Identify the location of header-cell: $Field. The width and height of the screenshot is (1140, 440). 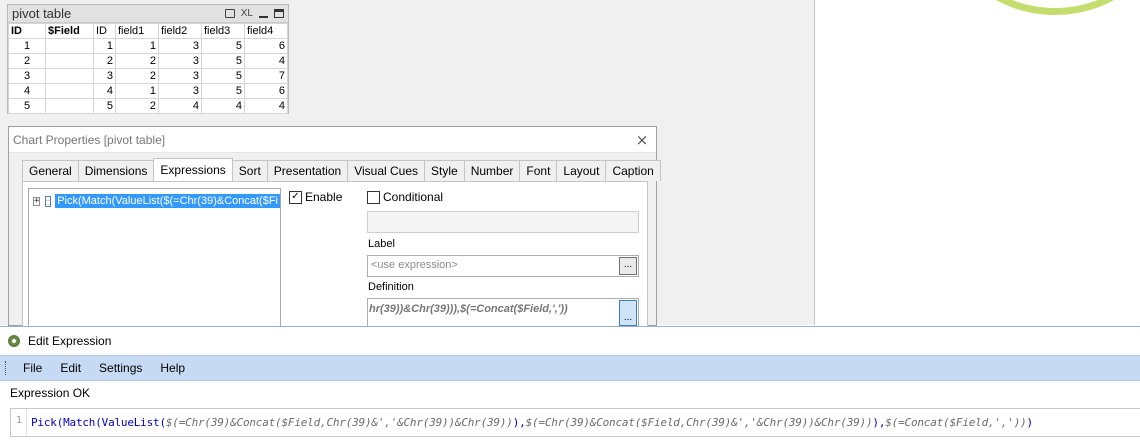
(69, 31).